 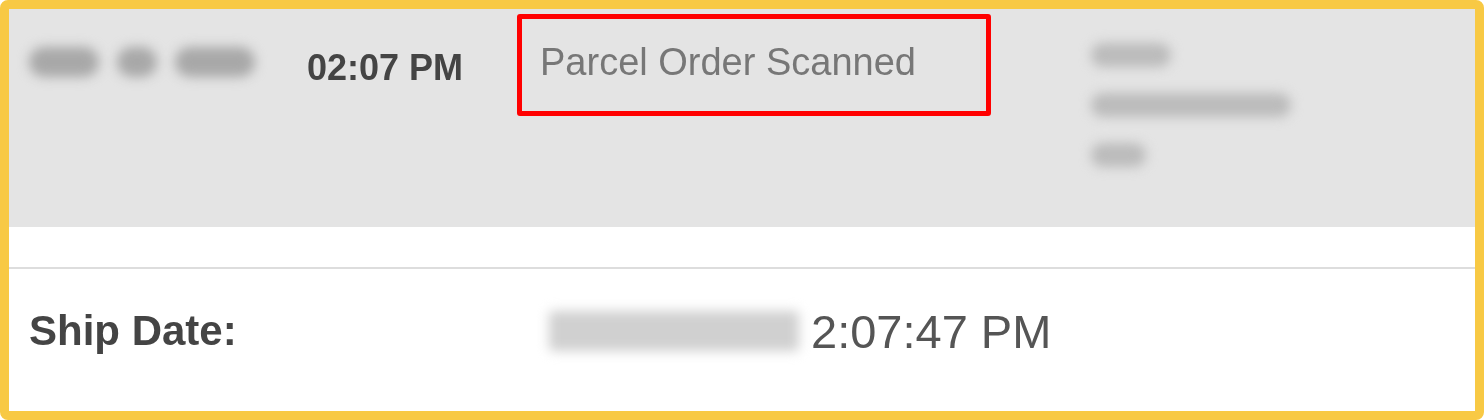 What do you see at coordinates (728, 62) in the screenshot?
I see `event-description: Parcel Order Scanned` at bounding box center [728, 62].